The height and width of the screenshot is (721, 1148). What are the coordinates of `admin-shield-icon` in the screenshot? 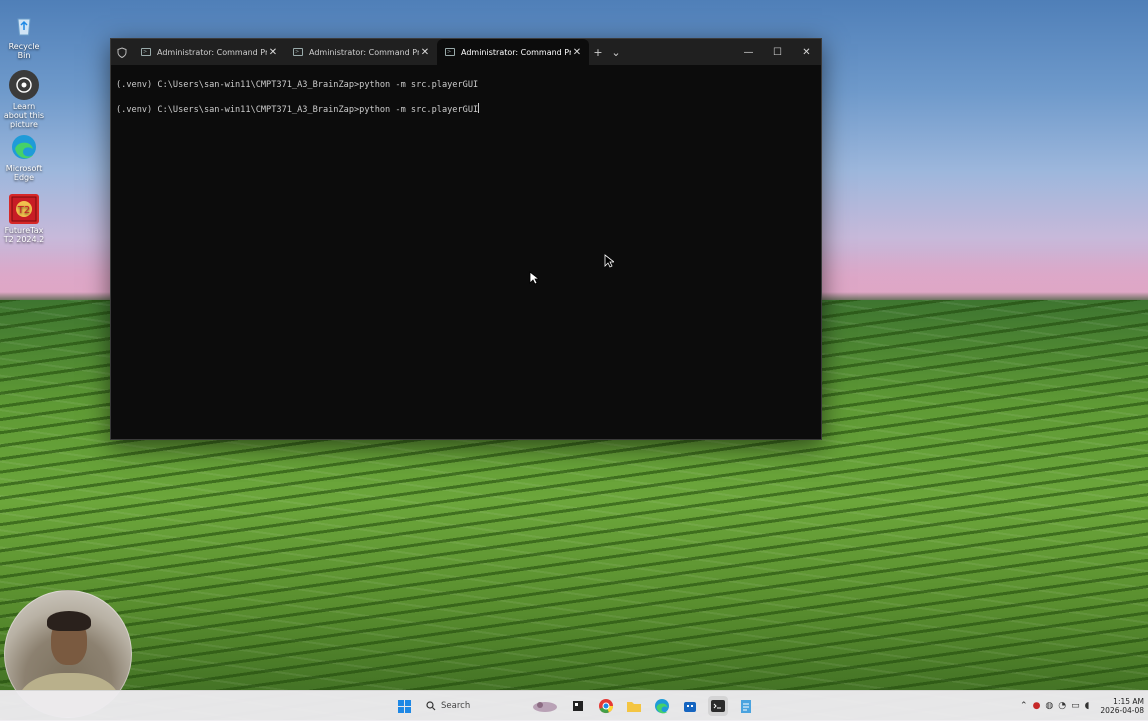 It's located at (122, 52).